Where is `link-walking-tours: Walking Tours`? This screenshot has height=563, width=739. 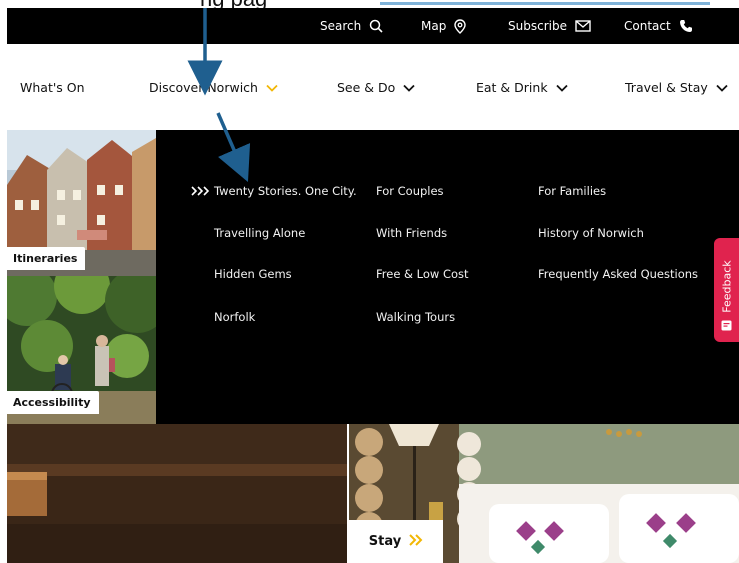 link-walking-tours: Walking Tours is located at coordinates (415, 317).